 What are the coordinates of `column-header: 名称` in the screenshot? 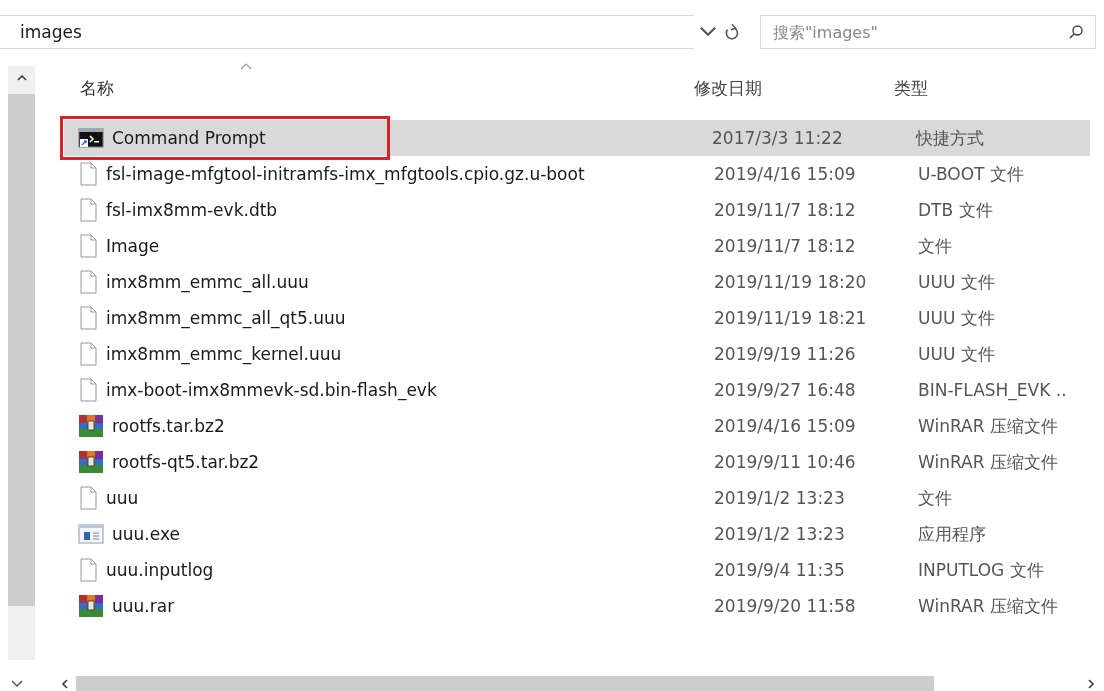 It's located at (374, 88).